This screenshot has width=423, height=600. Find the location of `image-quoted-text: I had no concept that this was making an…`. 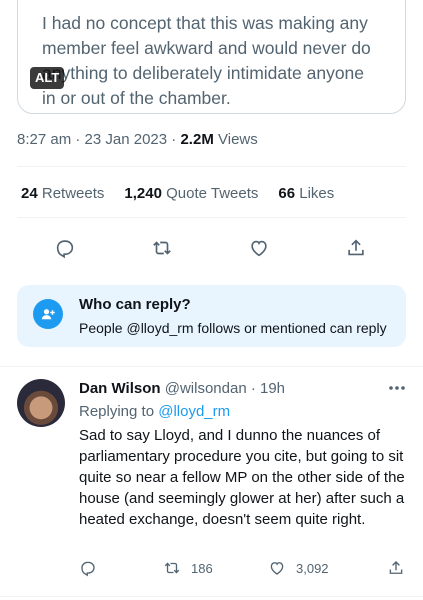

image-quoted-text: I had no concept that this was making an… is located at coordinates (206, 60).